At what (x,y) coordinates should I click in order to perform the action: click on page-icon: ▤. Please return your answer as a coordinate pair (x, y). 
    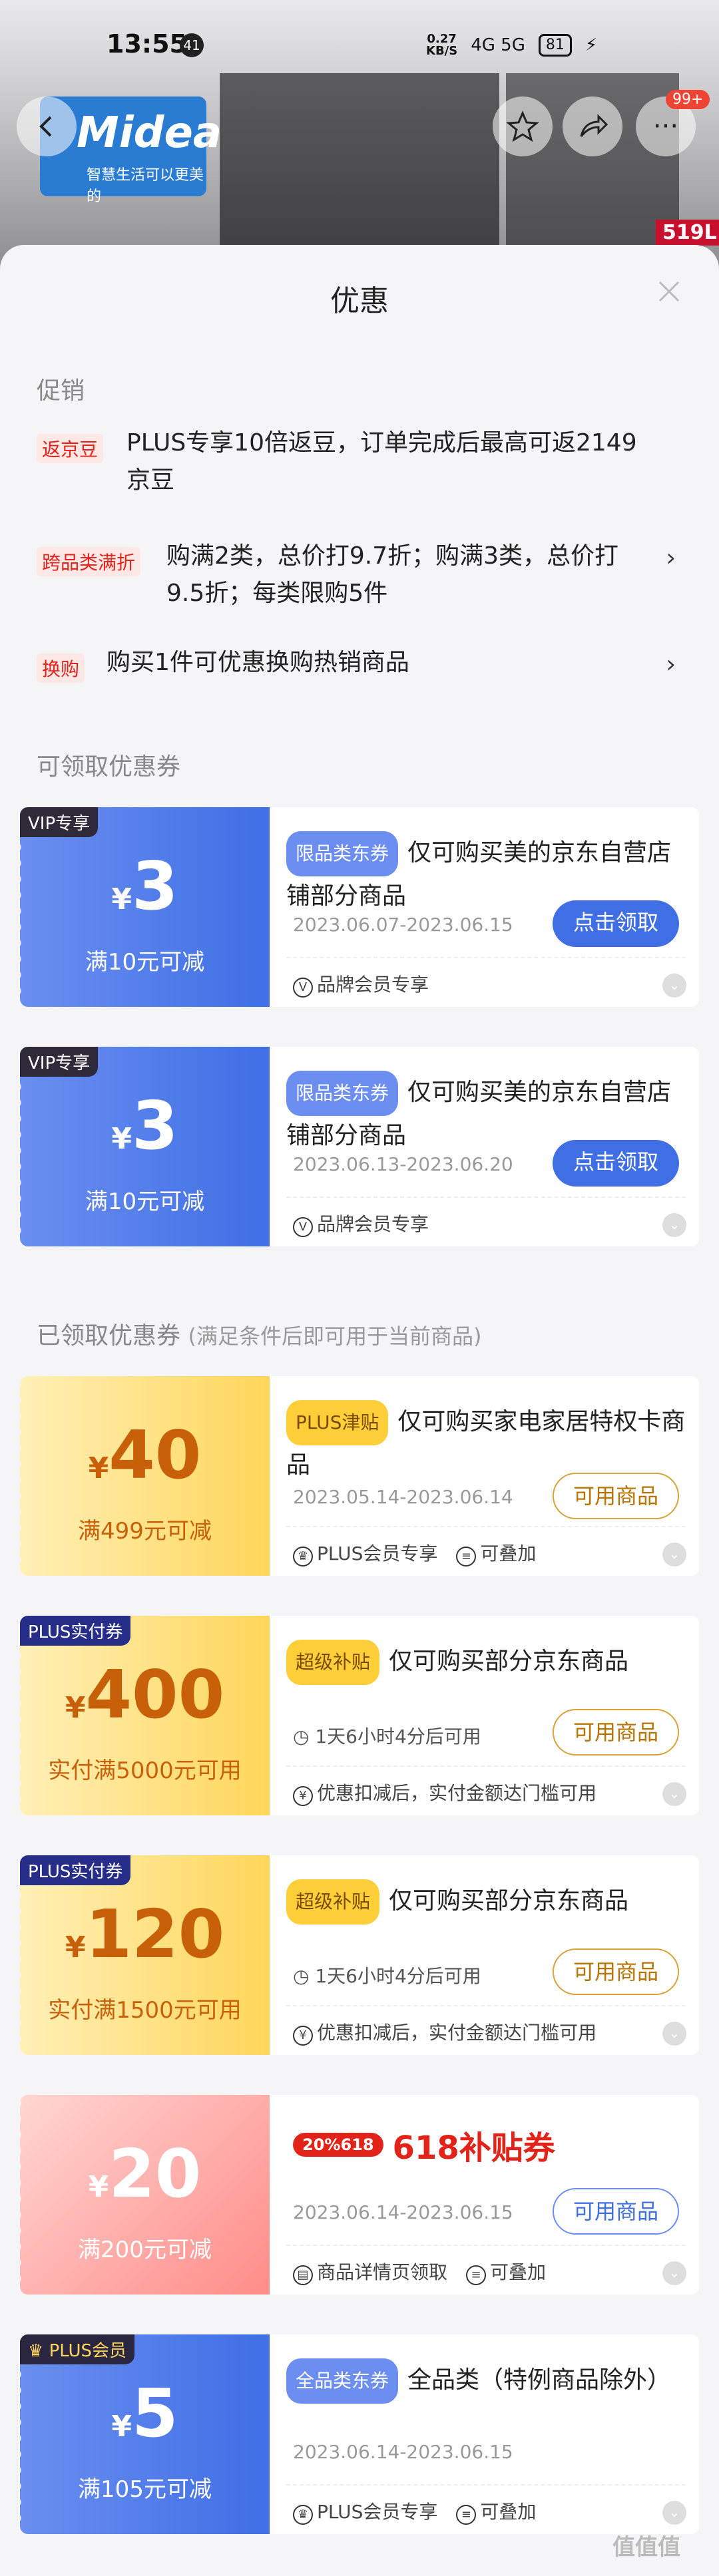
    Looking at the image, I should click on (303, 2275).